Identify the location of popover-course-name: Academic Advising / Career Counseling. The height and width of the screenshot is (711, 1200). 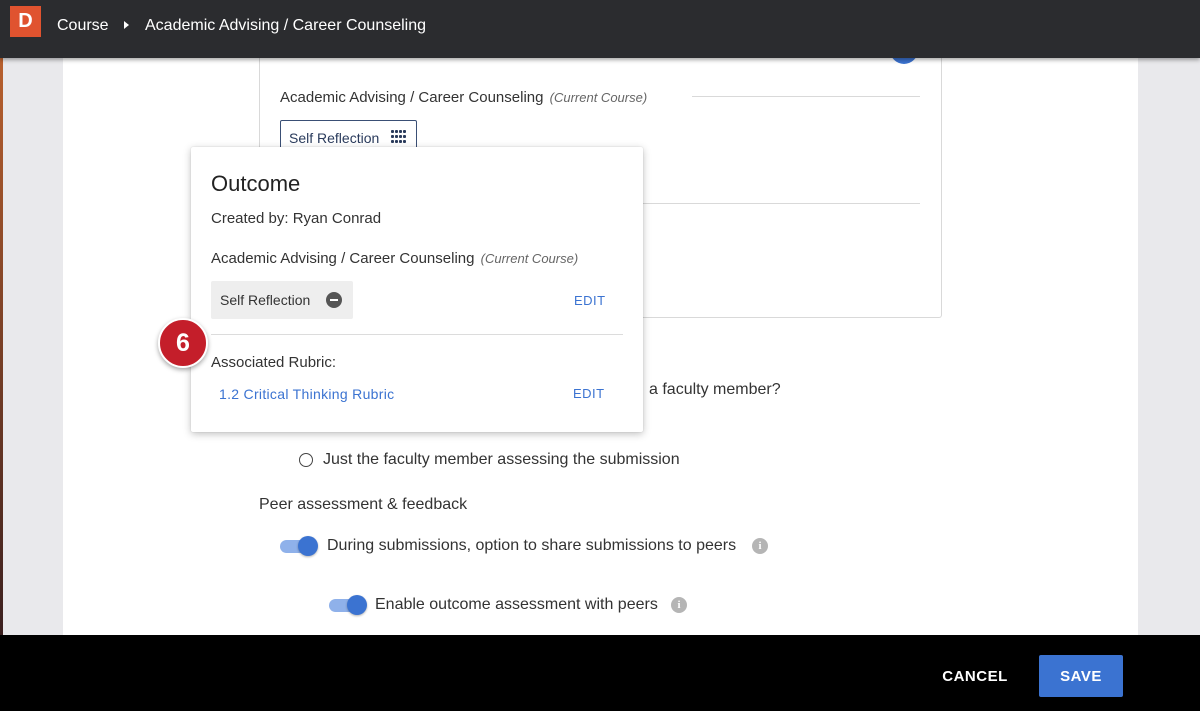
(343, 258).